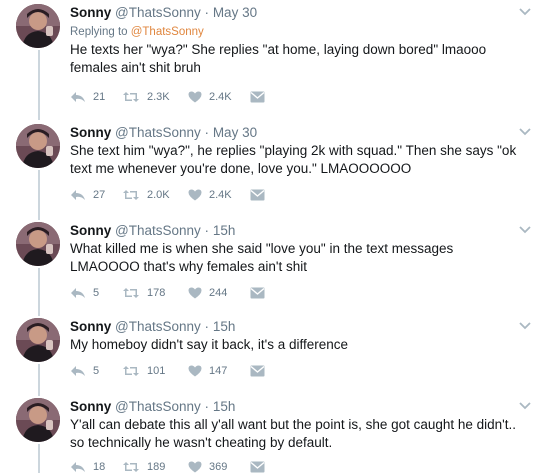 This screenshot has height=474, width=546. Describe the element at coordinates (218, 371) in the screenshot. I see `like-count: 147` at that location.